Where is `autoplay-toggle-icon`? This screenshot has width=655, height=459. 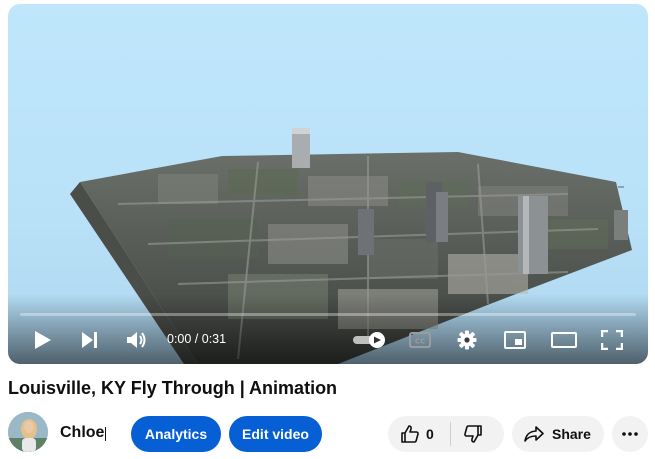 autoplay-toggle-icon is located at coordinates (369, 340).